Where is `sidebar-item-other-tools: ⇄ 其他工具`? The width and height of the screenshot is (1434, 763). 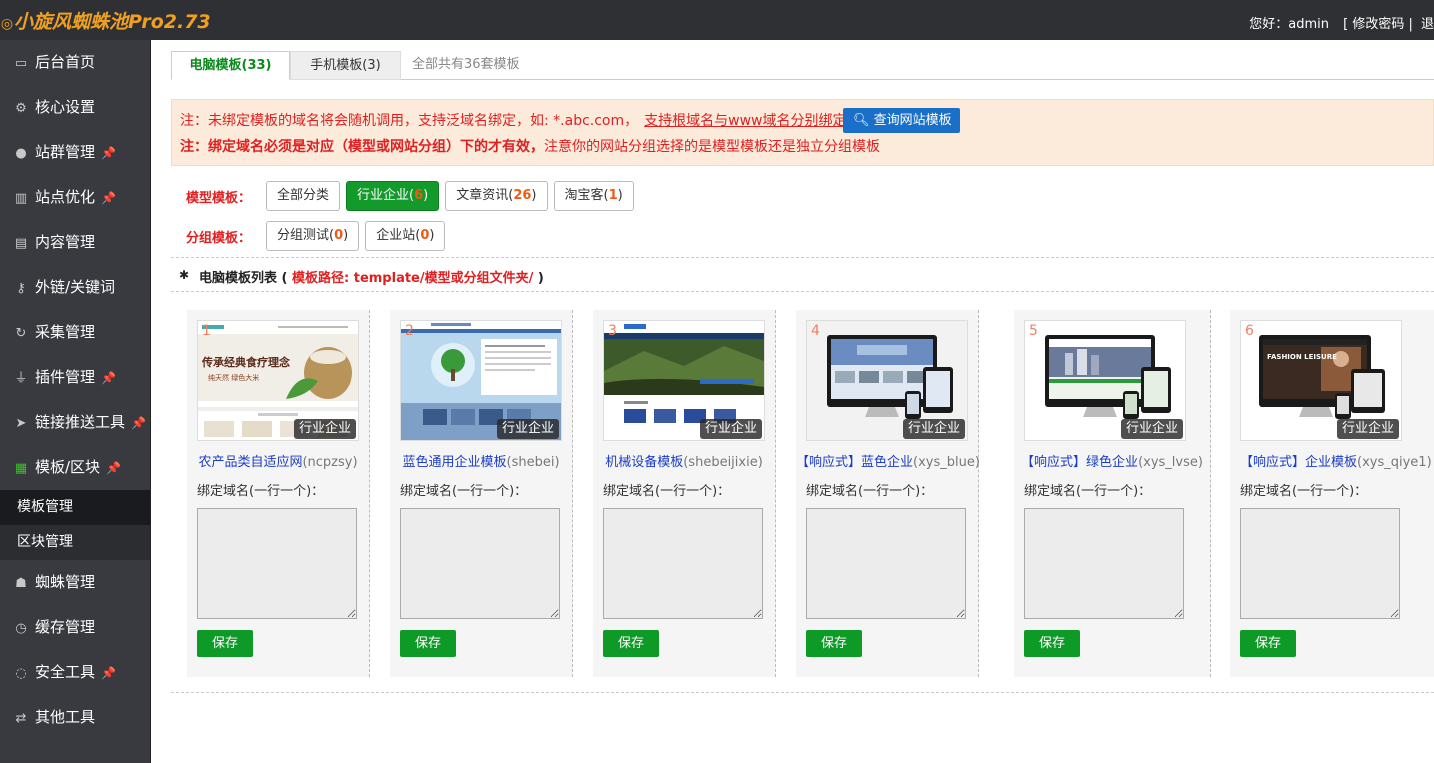
sidebar-item-other-tools: ⇄ 其他工具 is located at coordinates (75, 717).